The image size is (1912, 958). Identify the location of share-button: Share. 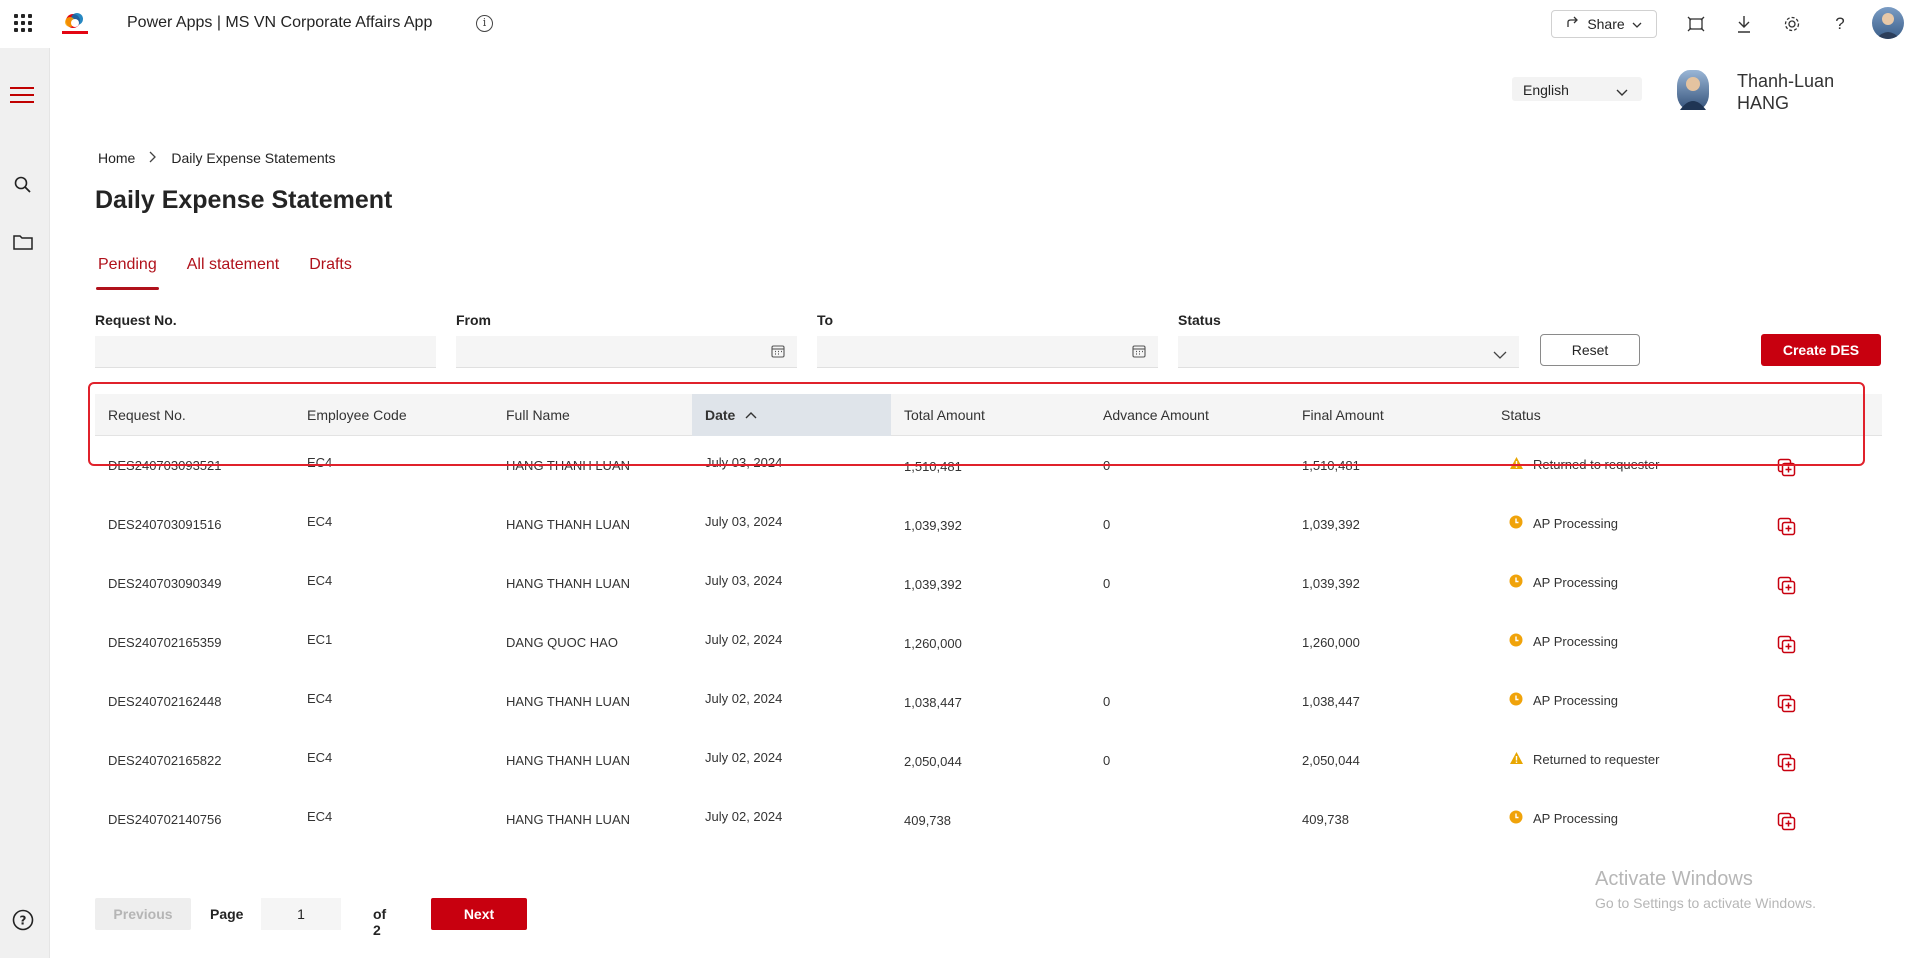
(1604, 24).